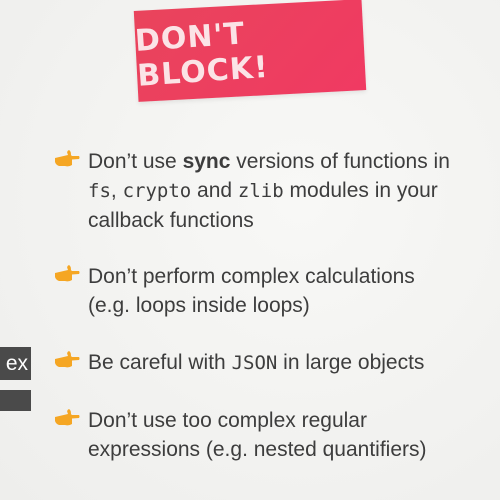  What do you see at coordinates (340, 161) in the screenshot?
I see `text-span: versions of functions in` at bounding box center [340, 161].